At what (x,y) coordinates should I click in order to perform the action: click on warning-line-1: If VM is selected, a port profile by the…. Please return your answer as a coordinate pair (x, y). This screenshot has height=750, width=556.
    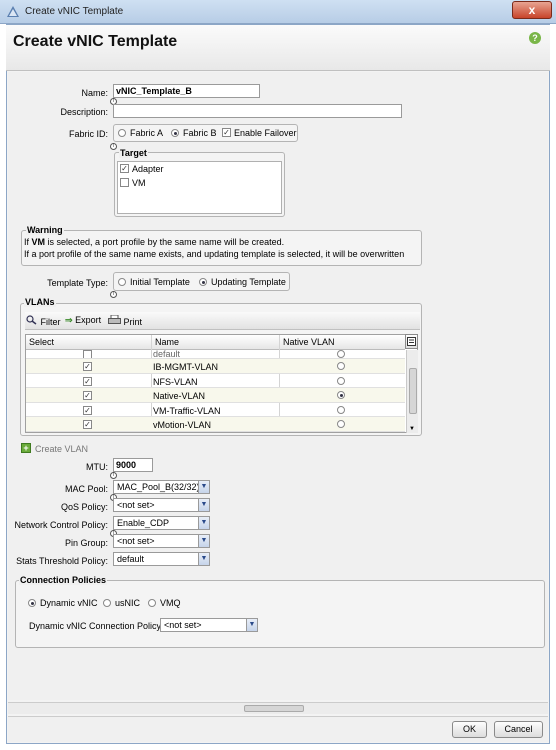
    Looking at the image, I should click on (154, 242).